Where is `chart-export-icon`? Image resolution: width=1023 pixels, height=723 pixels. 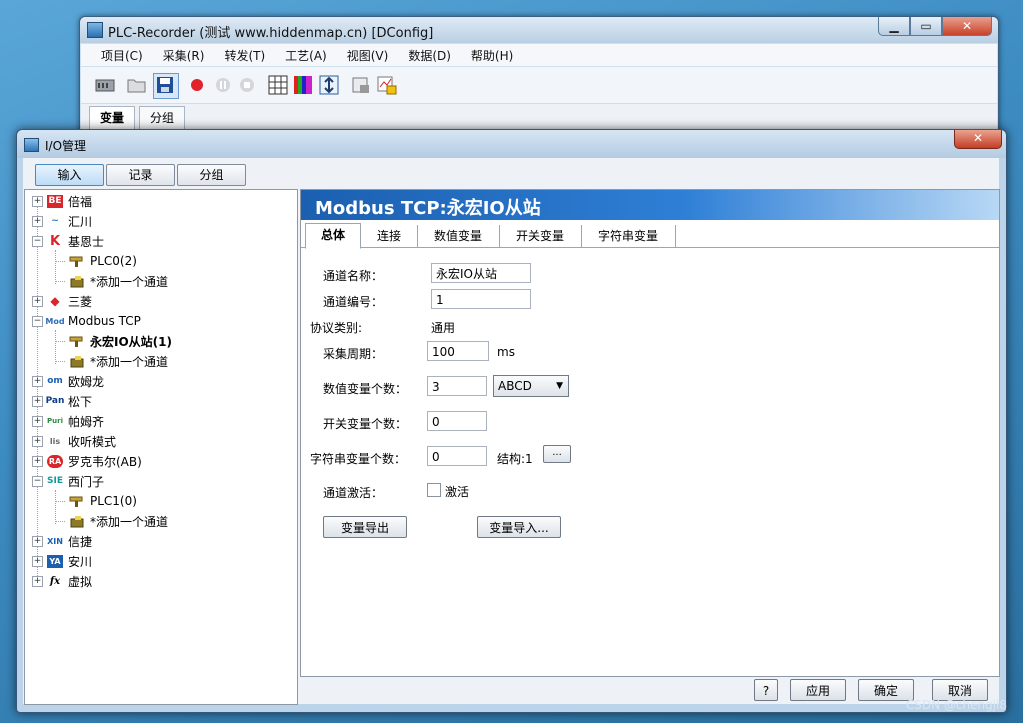
chart-export-icon is located at coordinates (387, 85).